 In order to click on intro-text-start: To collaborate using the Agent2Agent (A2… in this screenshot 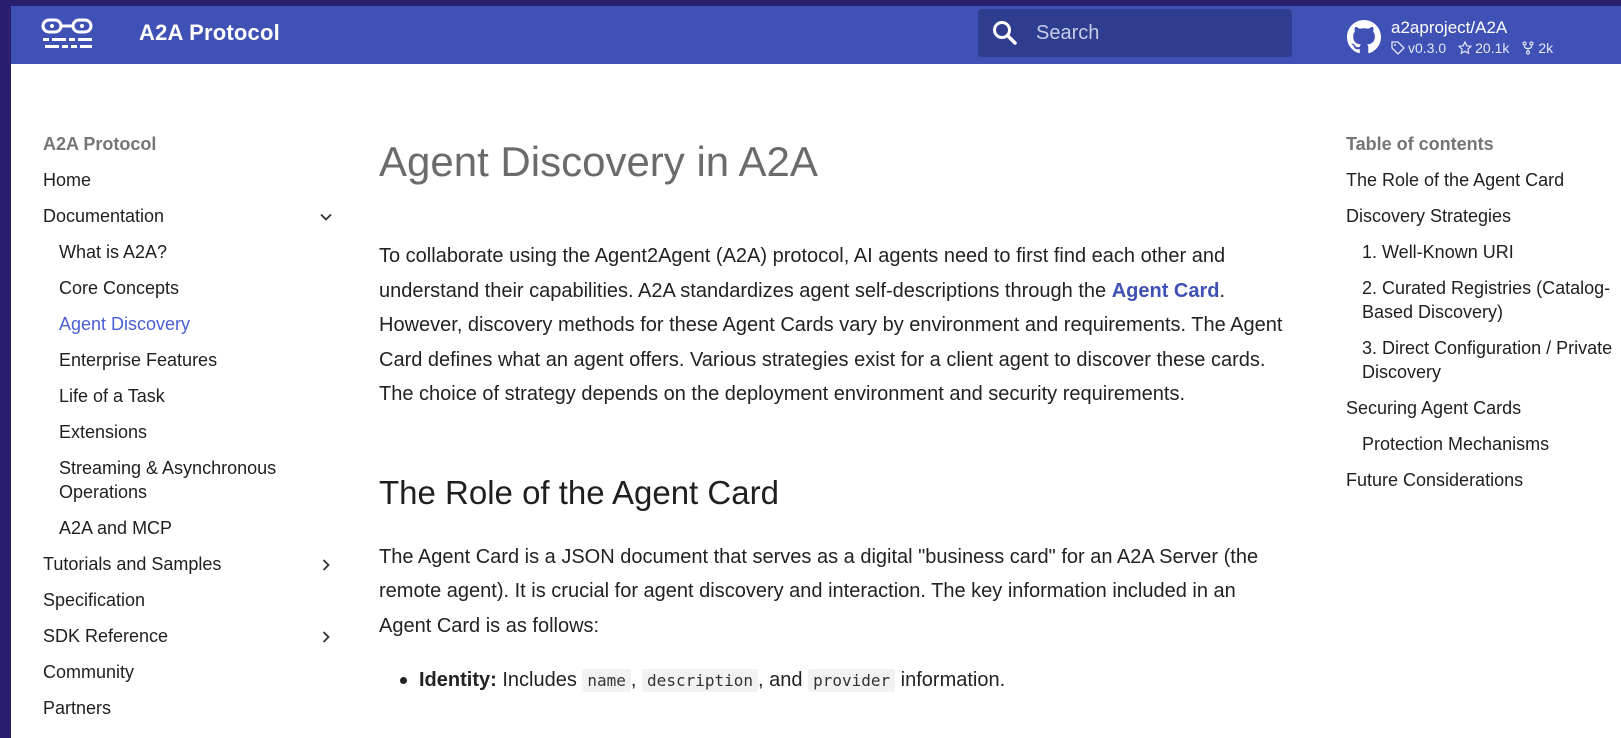, I will do `click(802, 273)`.